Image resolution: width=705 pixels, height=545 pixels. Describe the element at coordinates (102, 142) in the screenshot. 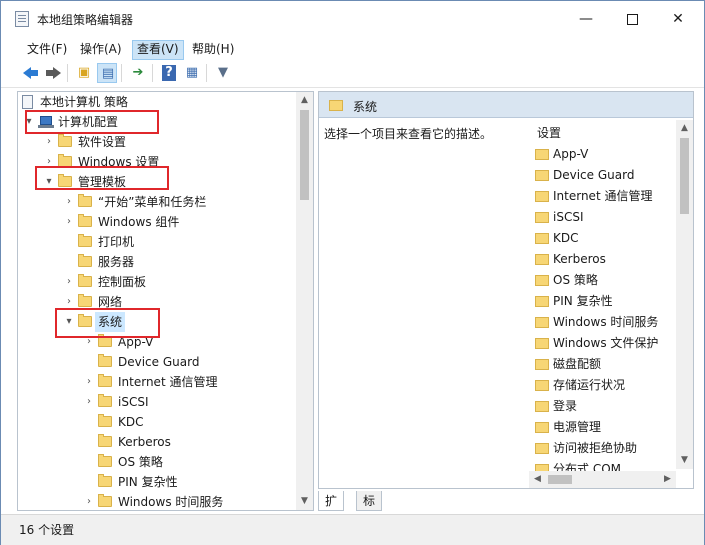

I see `tree-item-label: 软件设置` at that location.